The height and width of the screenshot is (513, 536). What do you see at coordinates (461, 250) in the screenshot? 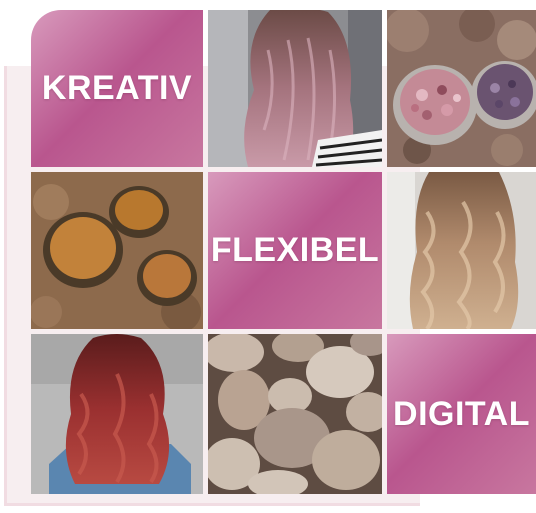
I see `hair-blonde-waves-image` at bounding box center [461, 250].